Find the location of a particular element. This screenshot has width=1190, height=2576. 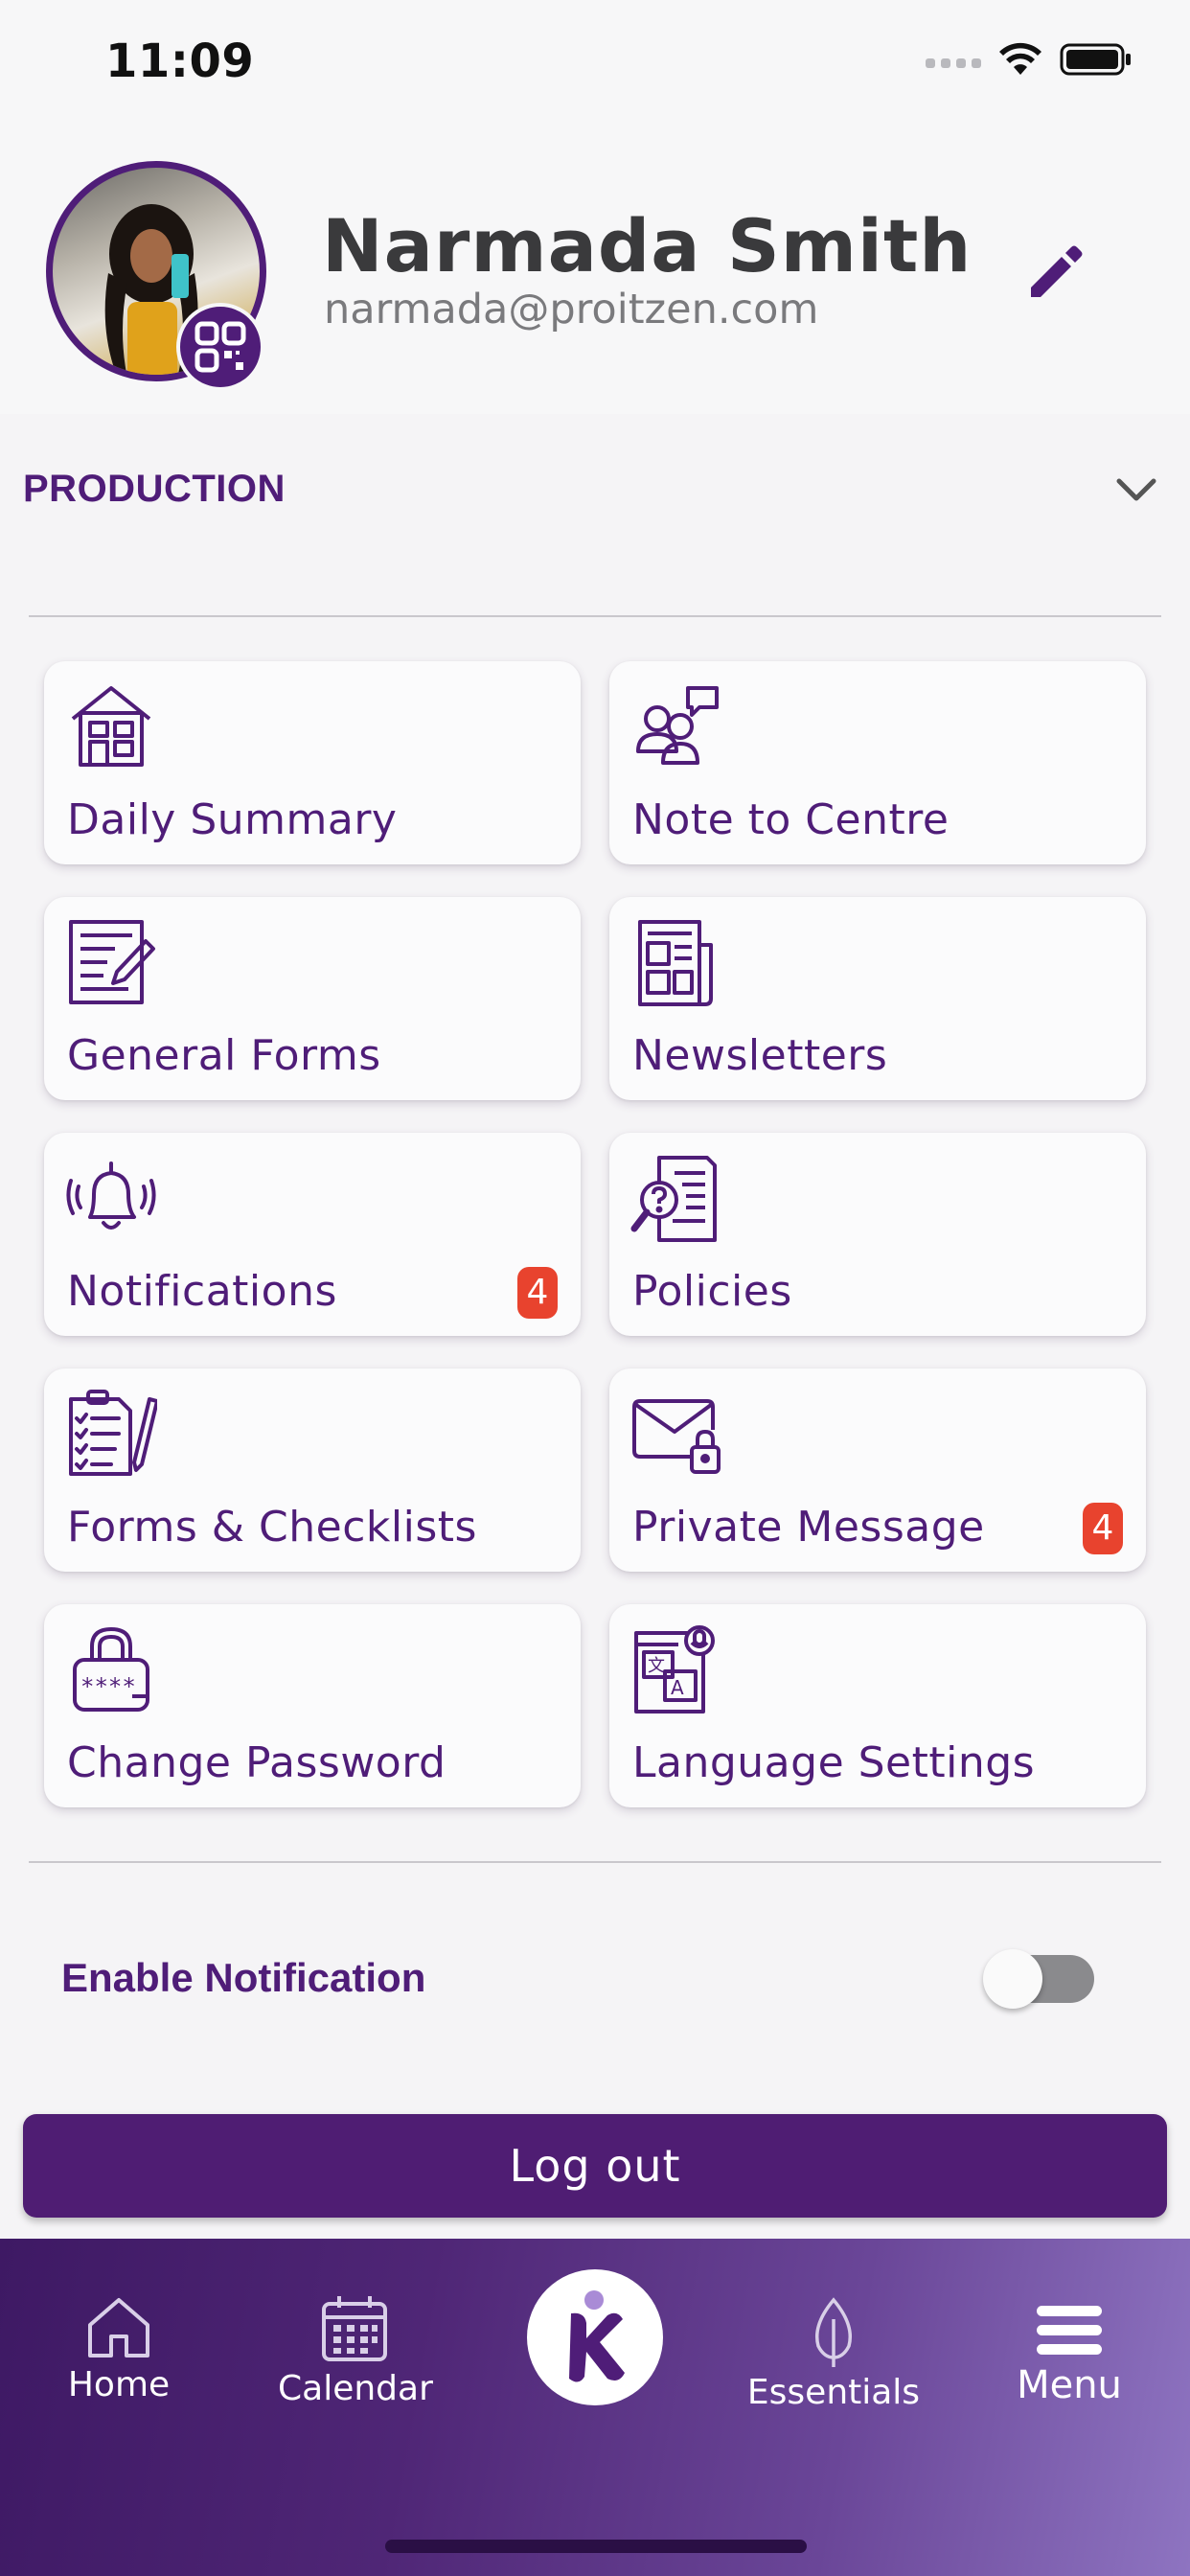

notifications-badge: 4 is located at coordinates (538, 1293).